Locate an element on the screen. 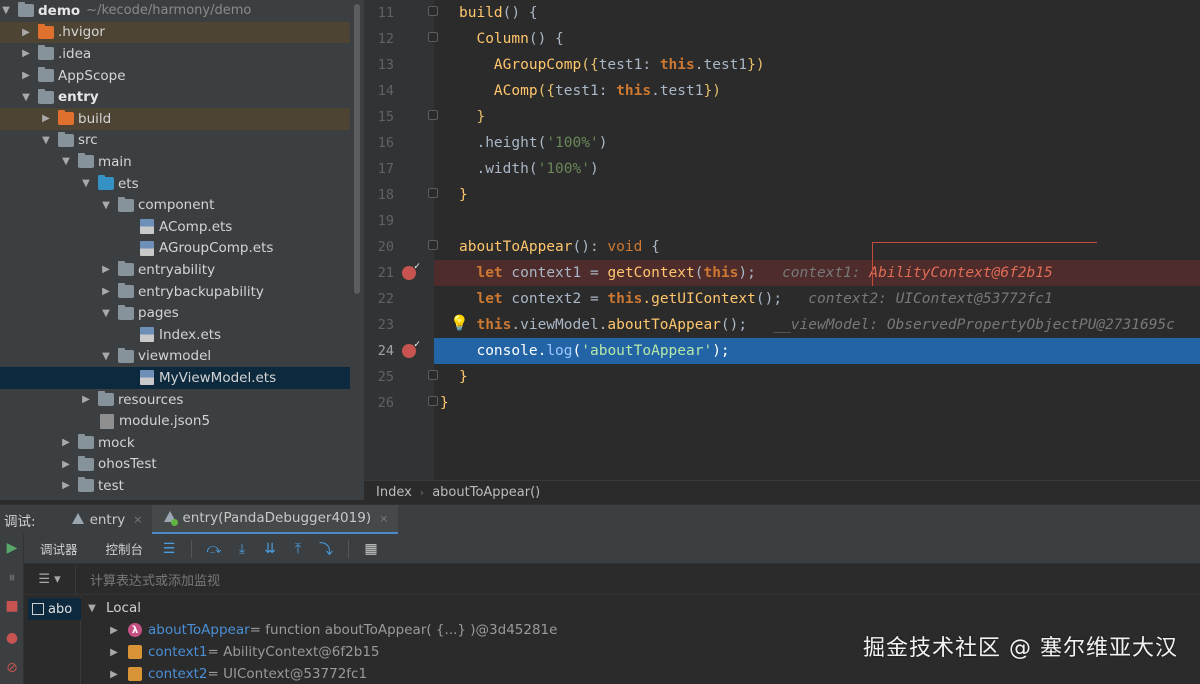  tree-item-module-json5: module.json5 is located at coordinates (175, 421).